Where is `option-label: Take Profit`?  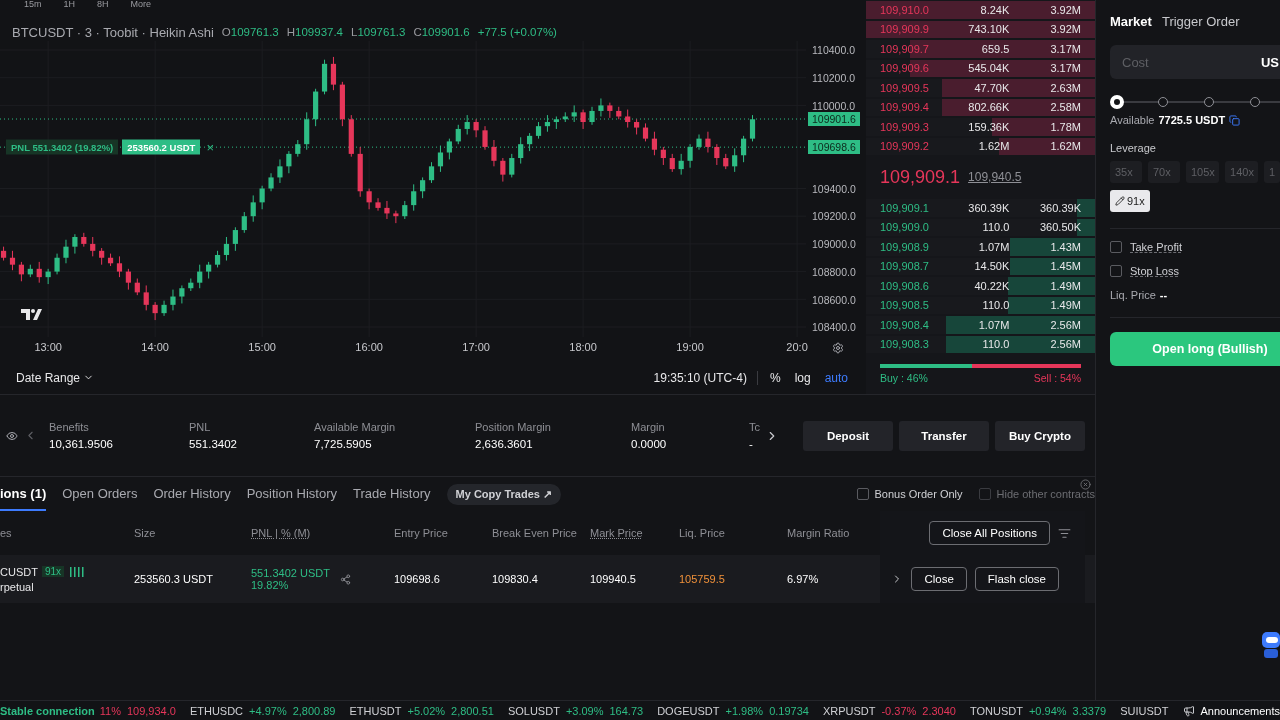
option-label: Take Profit is located at coordinates (1156, 247).